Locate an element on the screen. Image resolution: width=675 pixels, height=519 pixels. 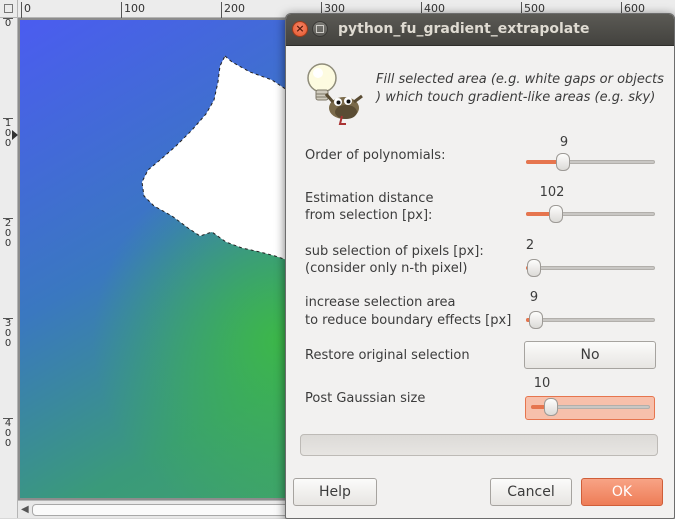
estimation-distance-value: 102 is located at coordinates (552, 192).